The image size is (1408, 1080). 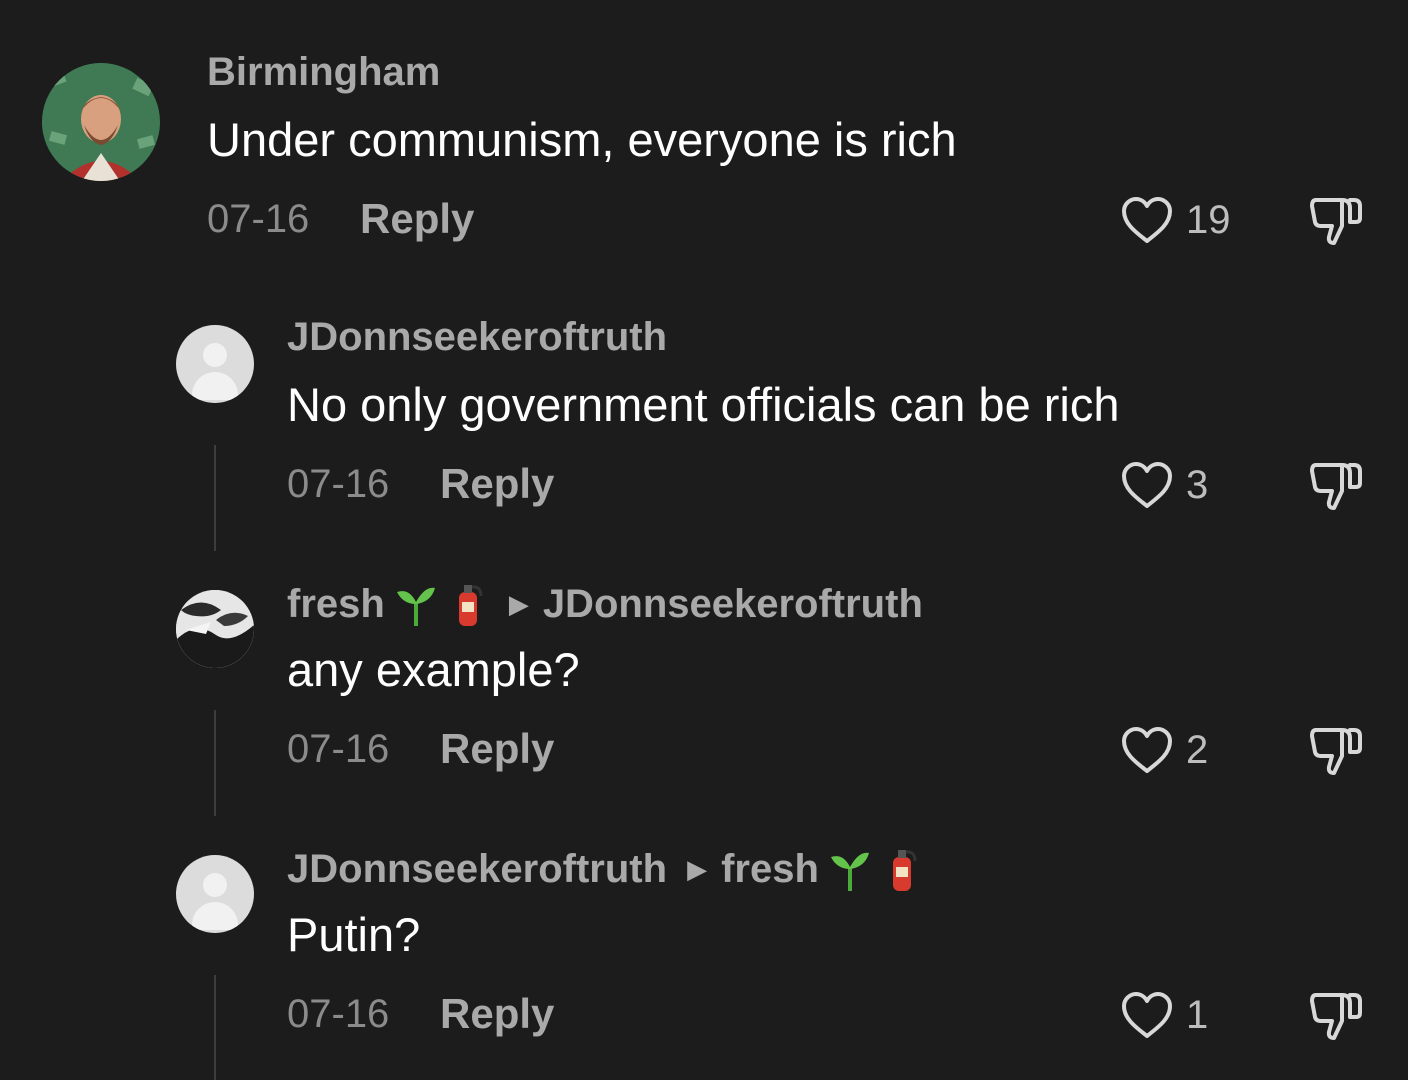 What do you see at coordinates (336, 604) in the screenshot?
I see `username-text: fresh` at bounding box center [336, 604].